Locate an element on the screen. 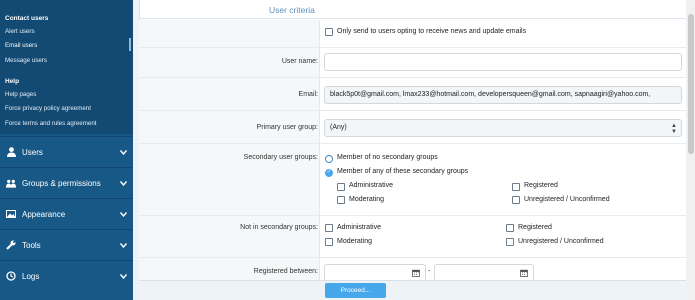 This screenshot has height=300, width=695. sidebar-section-label: Users is located at coordinates (32, 152).